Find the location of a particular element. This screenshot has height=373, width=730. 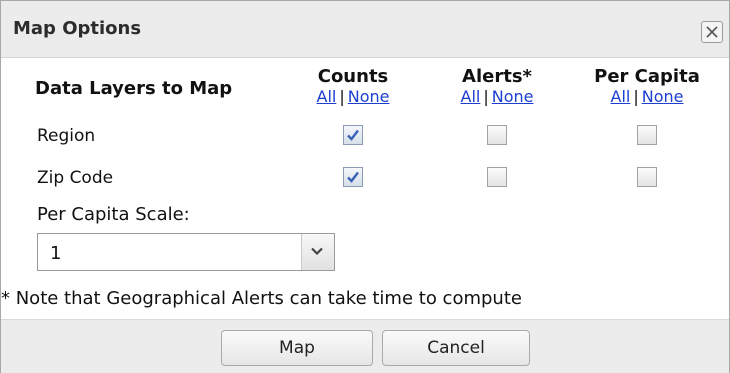

per-capita-none-link: None is located at coordinates (663, 96).